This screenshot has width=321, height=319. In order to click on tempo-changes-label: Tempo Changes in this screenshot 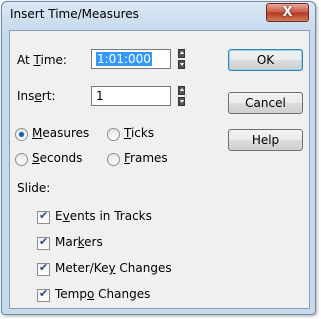, I will do `click(102, 294)`.